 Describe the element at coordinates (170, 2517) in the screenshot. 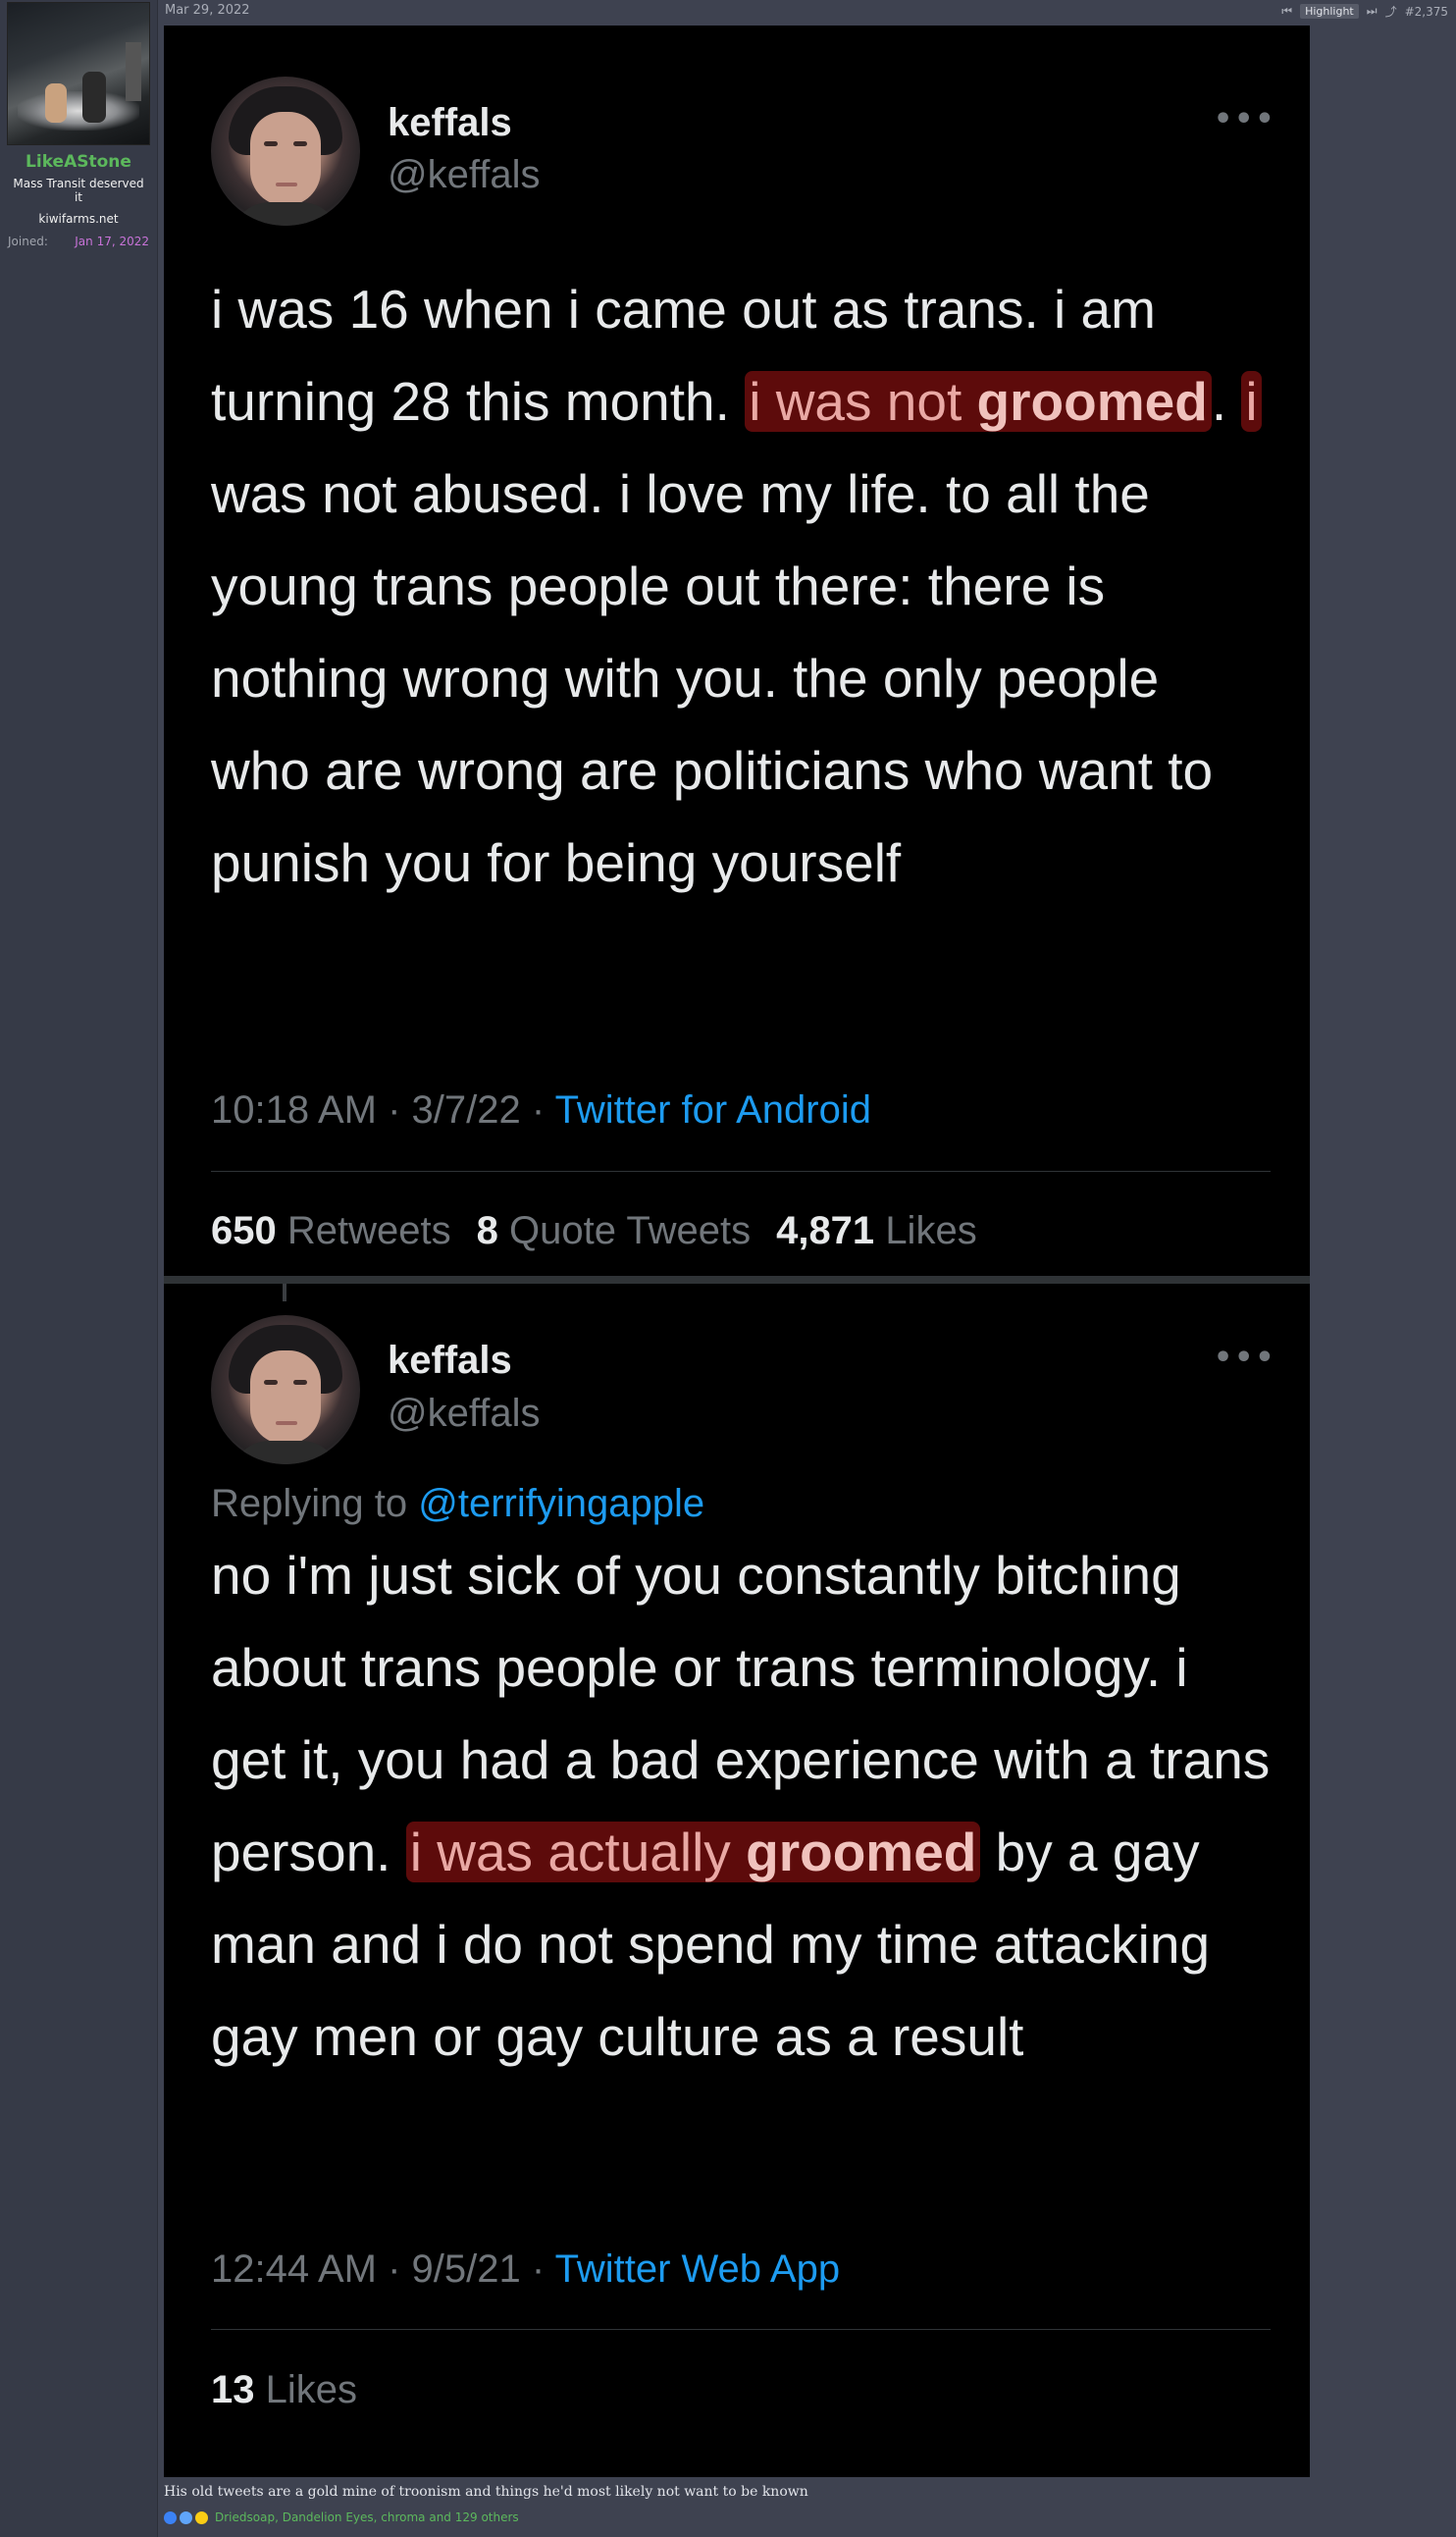

I see `informative-icon` at that location.